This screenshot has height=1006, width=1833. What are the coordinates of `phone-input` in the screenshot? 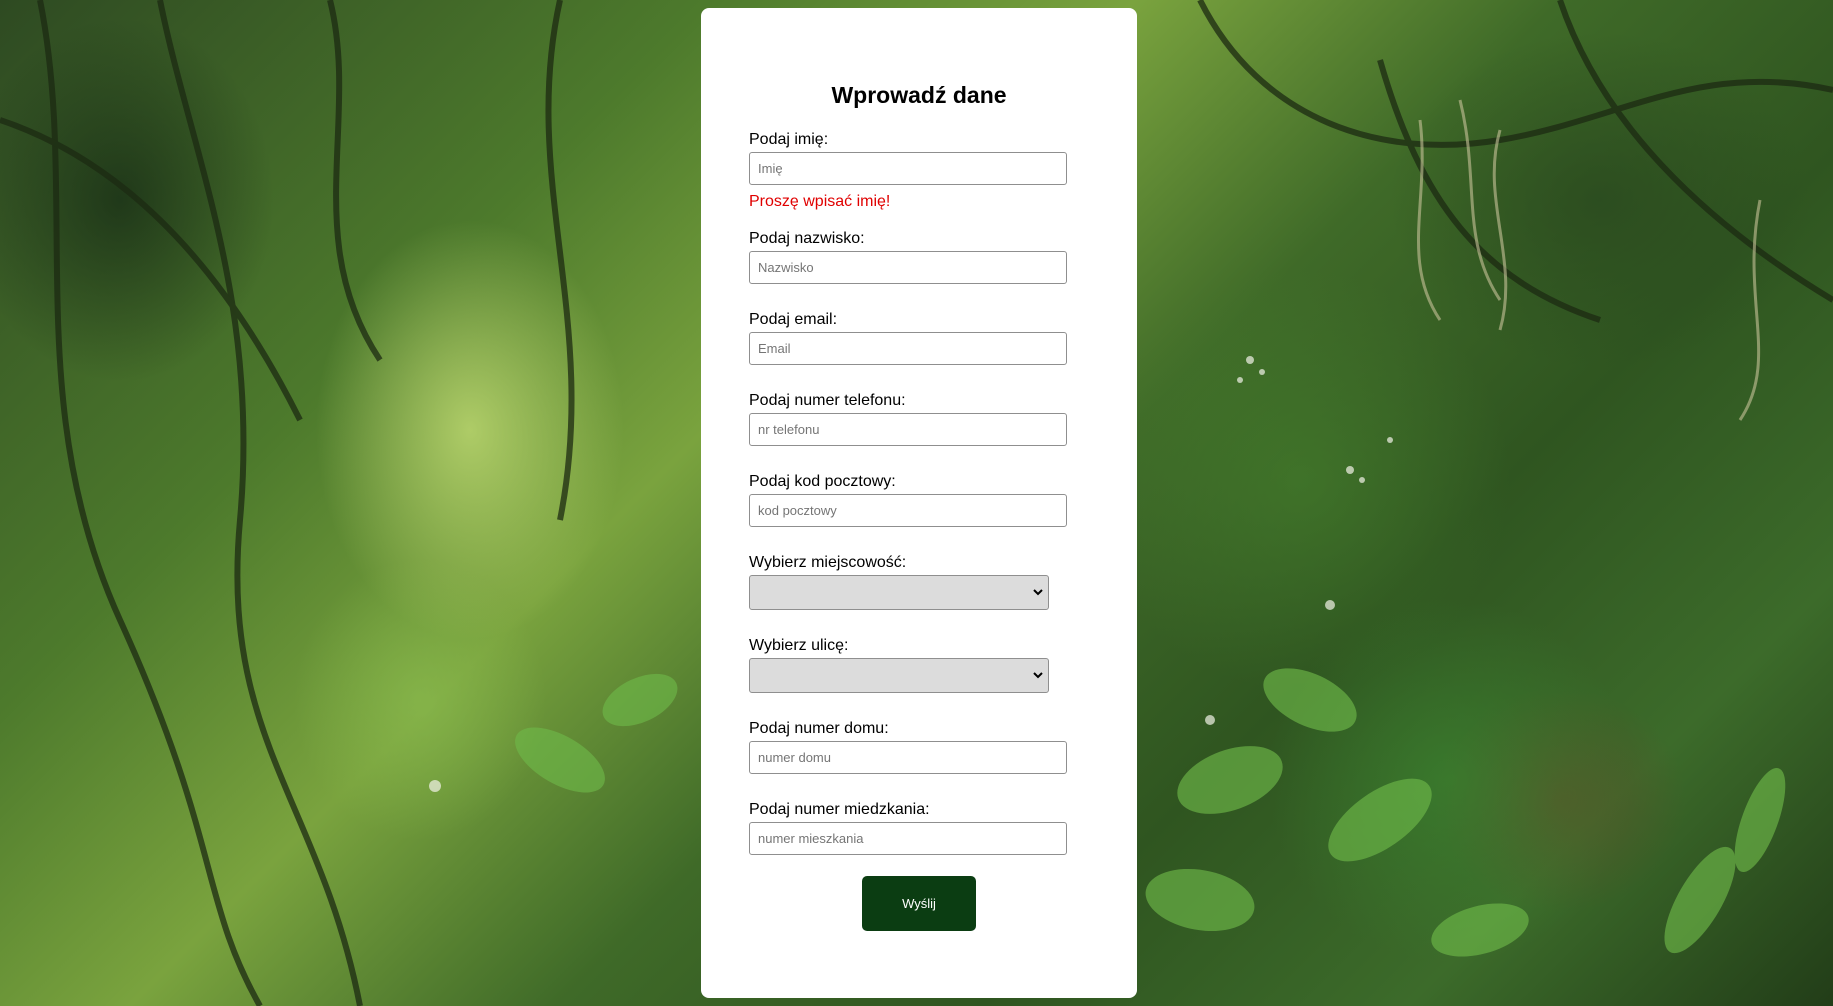 It's located at (908, 429).